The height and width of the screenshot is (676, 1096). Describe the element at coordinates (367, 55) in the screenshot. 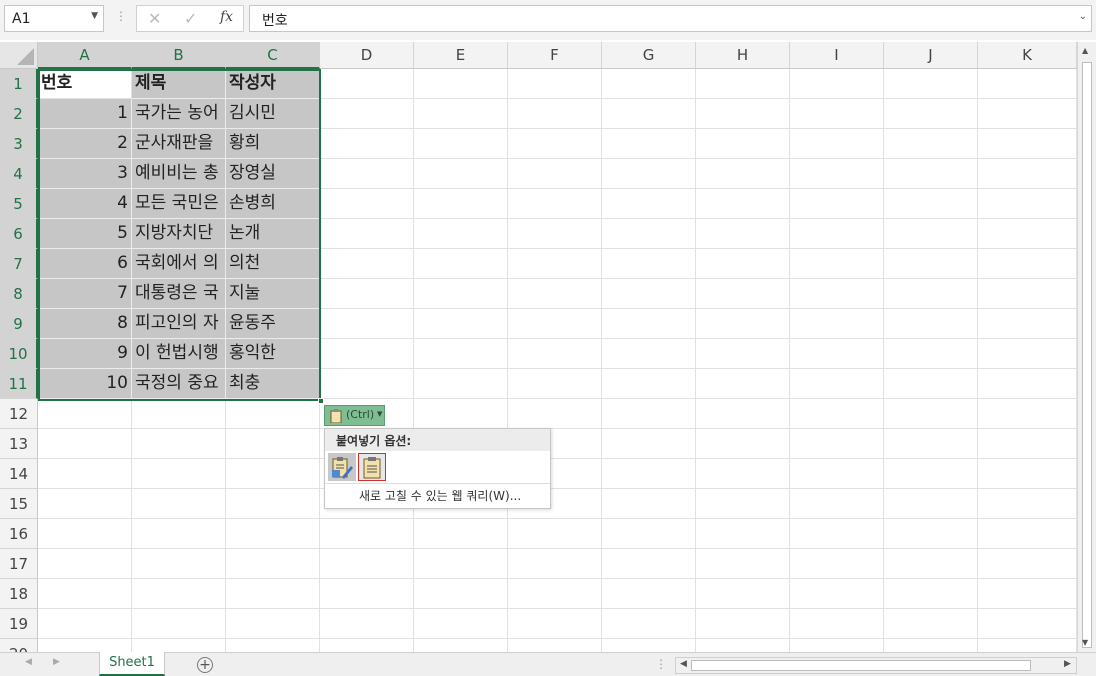

I see `column-header-d: D` at that location.